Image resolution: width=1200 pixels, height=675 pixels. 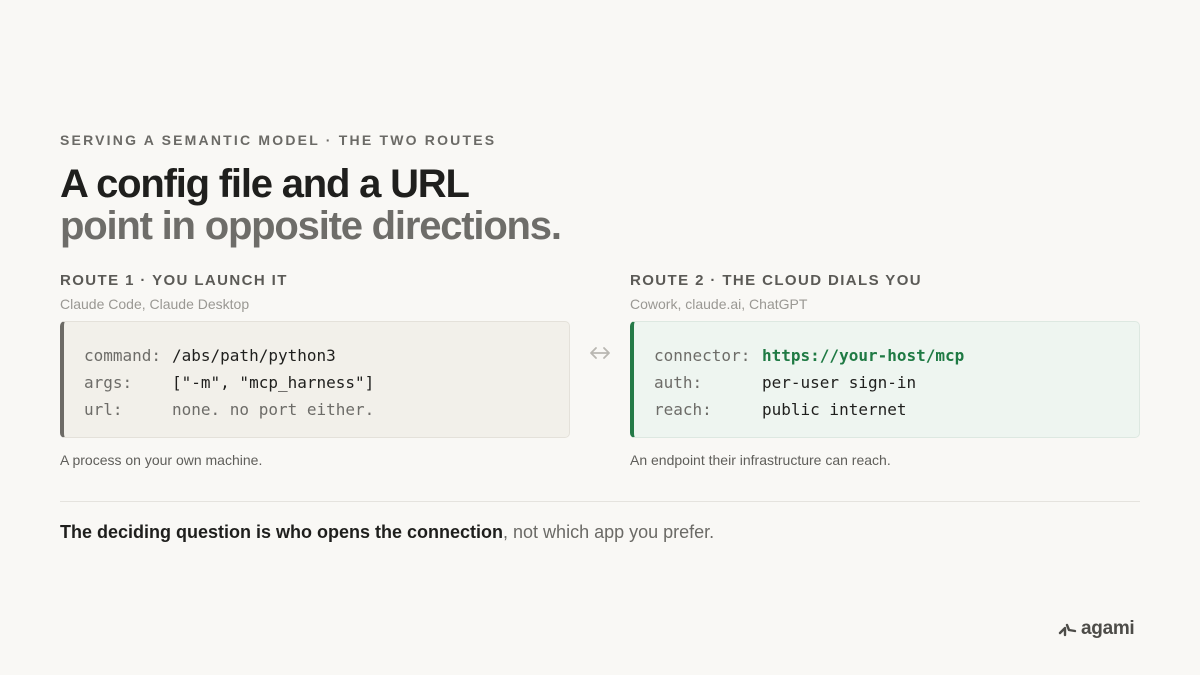 What do you see at coordinates (311, 226) in the screenshot?
I see `title-line-2: point in opposite directions.` at bounding box center [311, 226].